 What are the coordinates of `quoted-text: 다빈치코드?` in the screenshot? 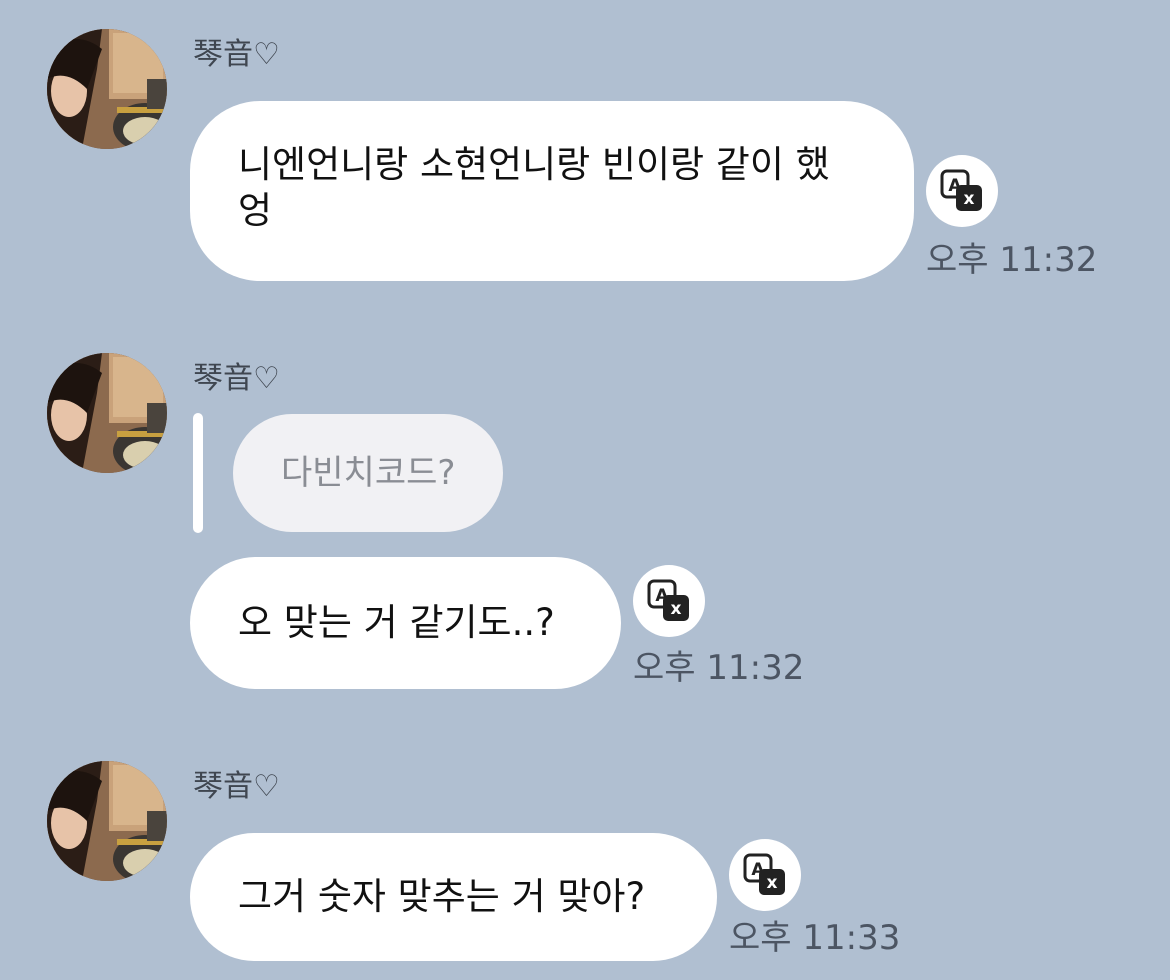 It's located at (368, 473).